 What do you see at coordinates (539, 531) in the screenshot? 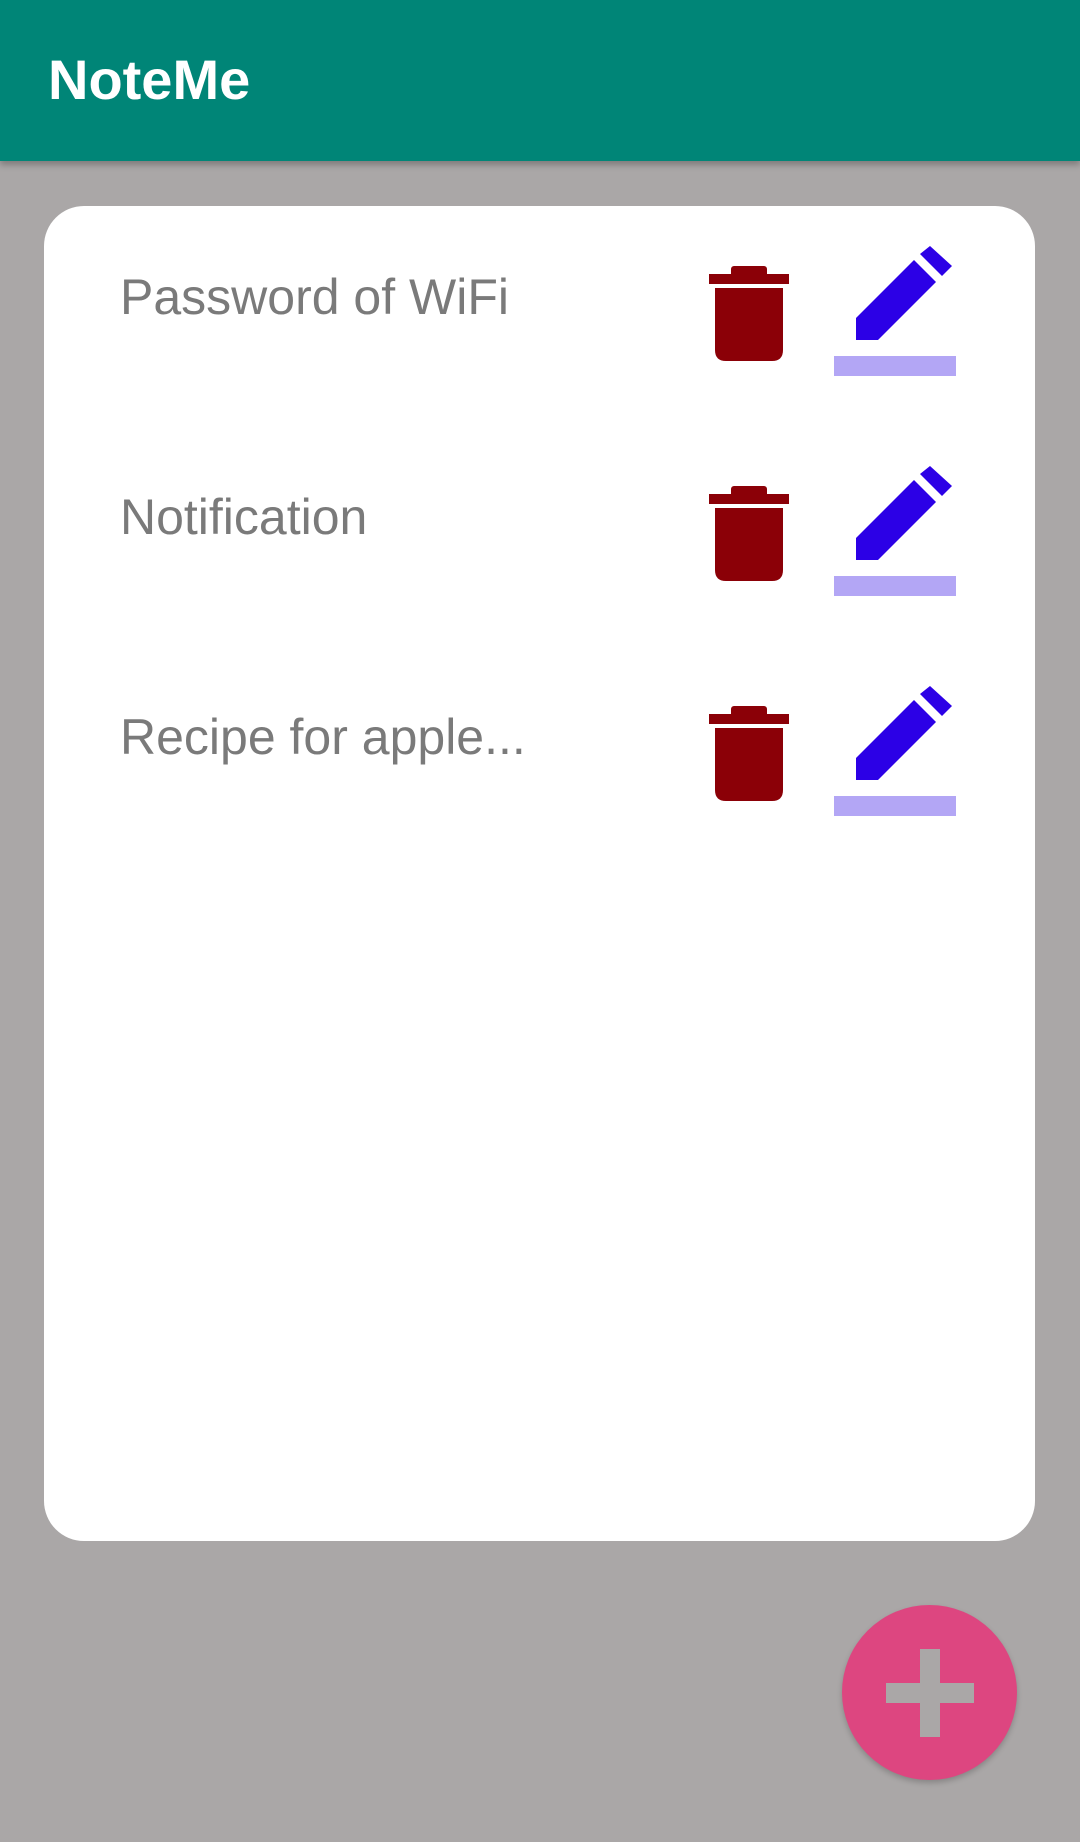
I see `note-item: Notification` at bounding box center [539, 531].